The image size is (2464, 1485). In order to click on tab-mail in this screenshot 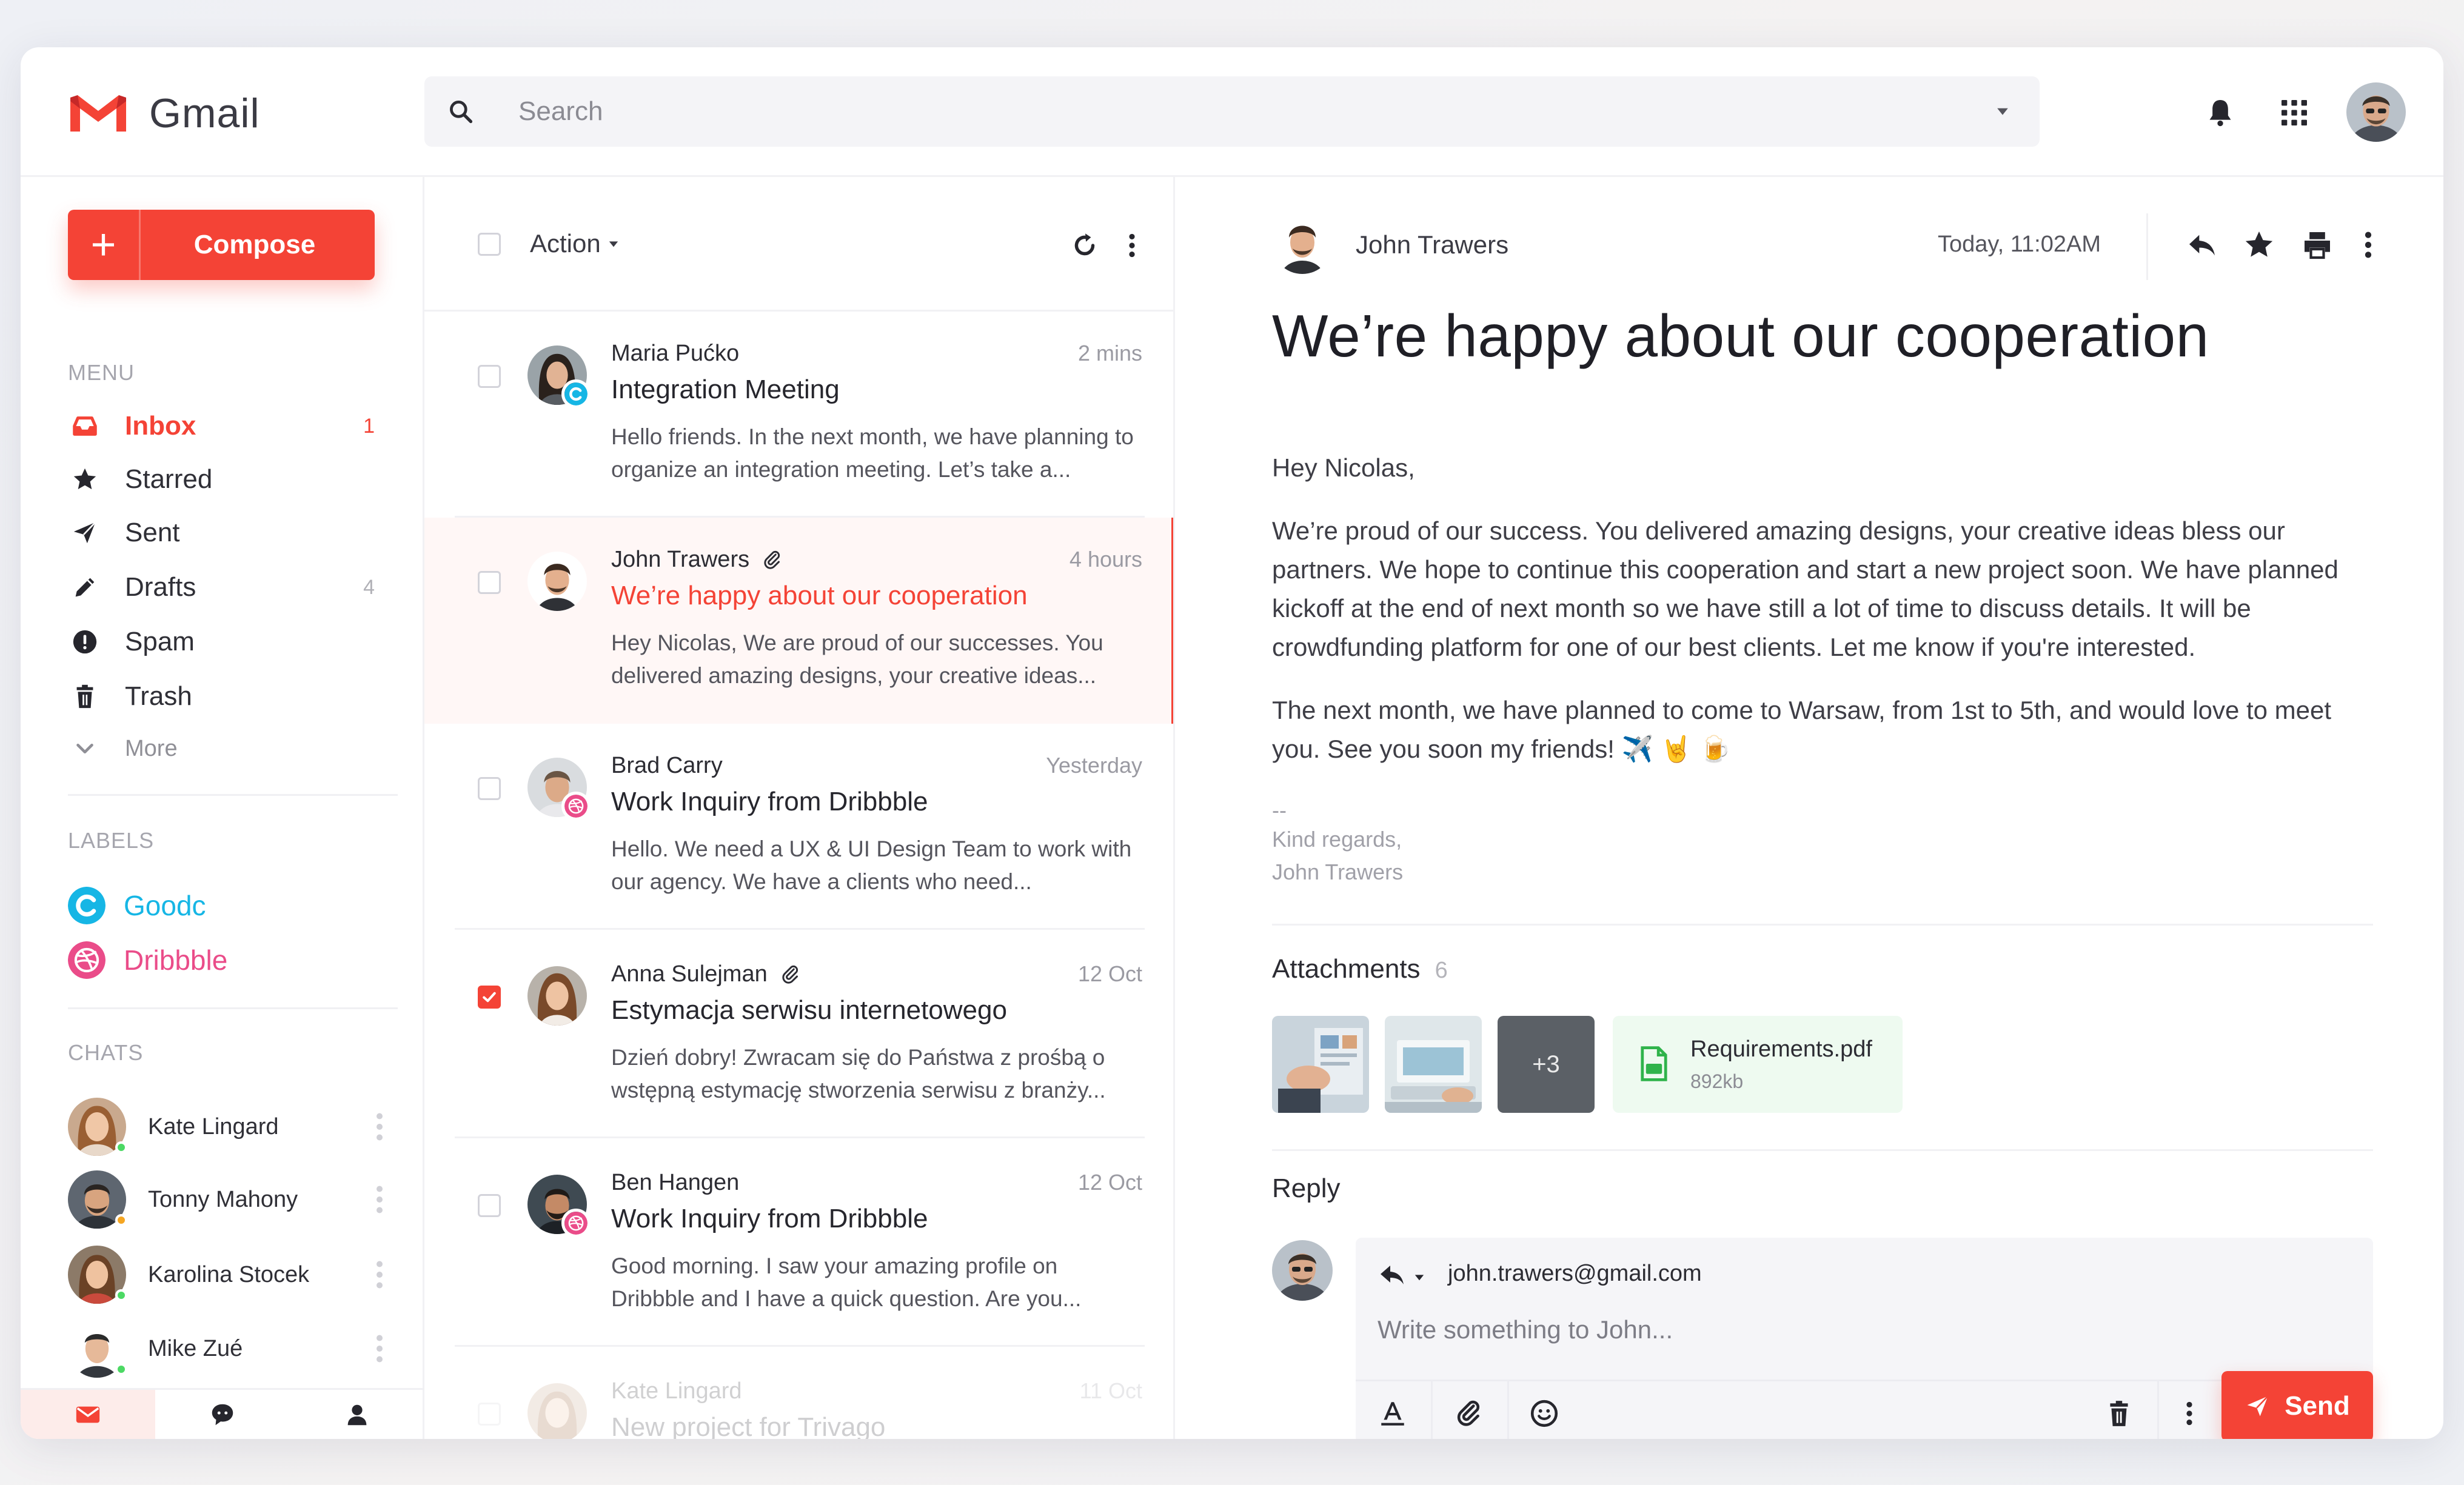, I will do `click(88, 1415)`.